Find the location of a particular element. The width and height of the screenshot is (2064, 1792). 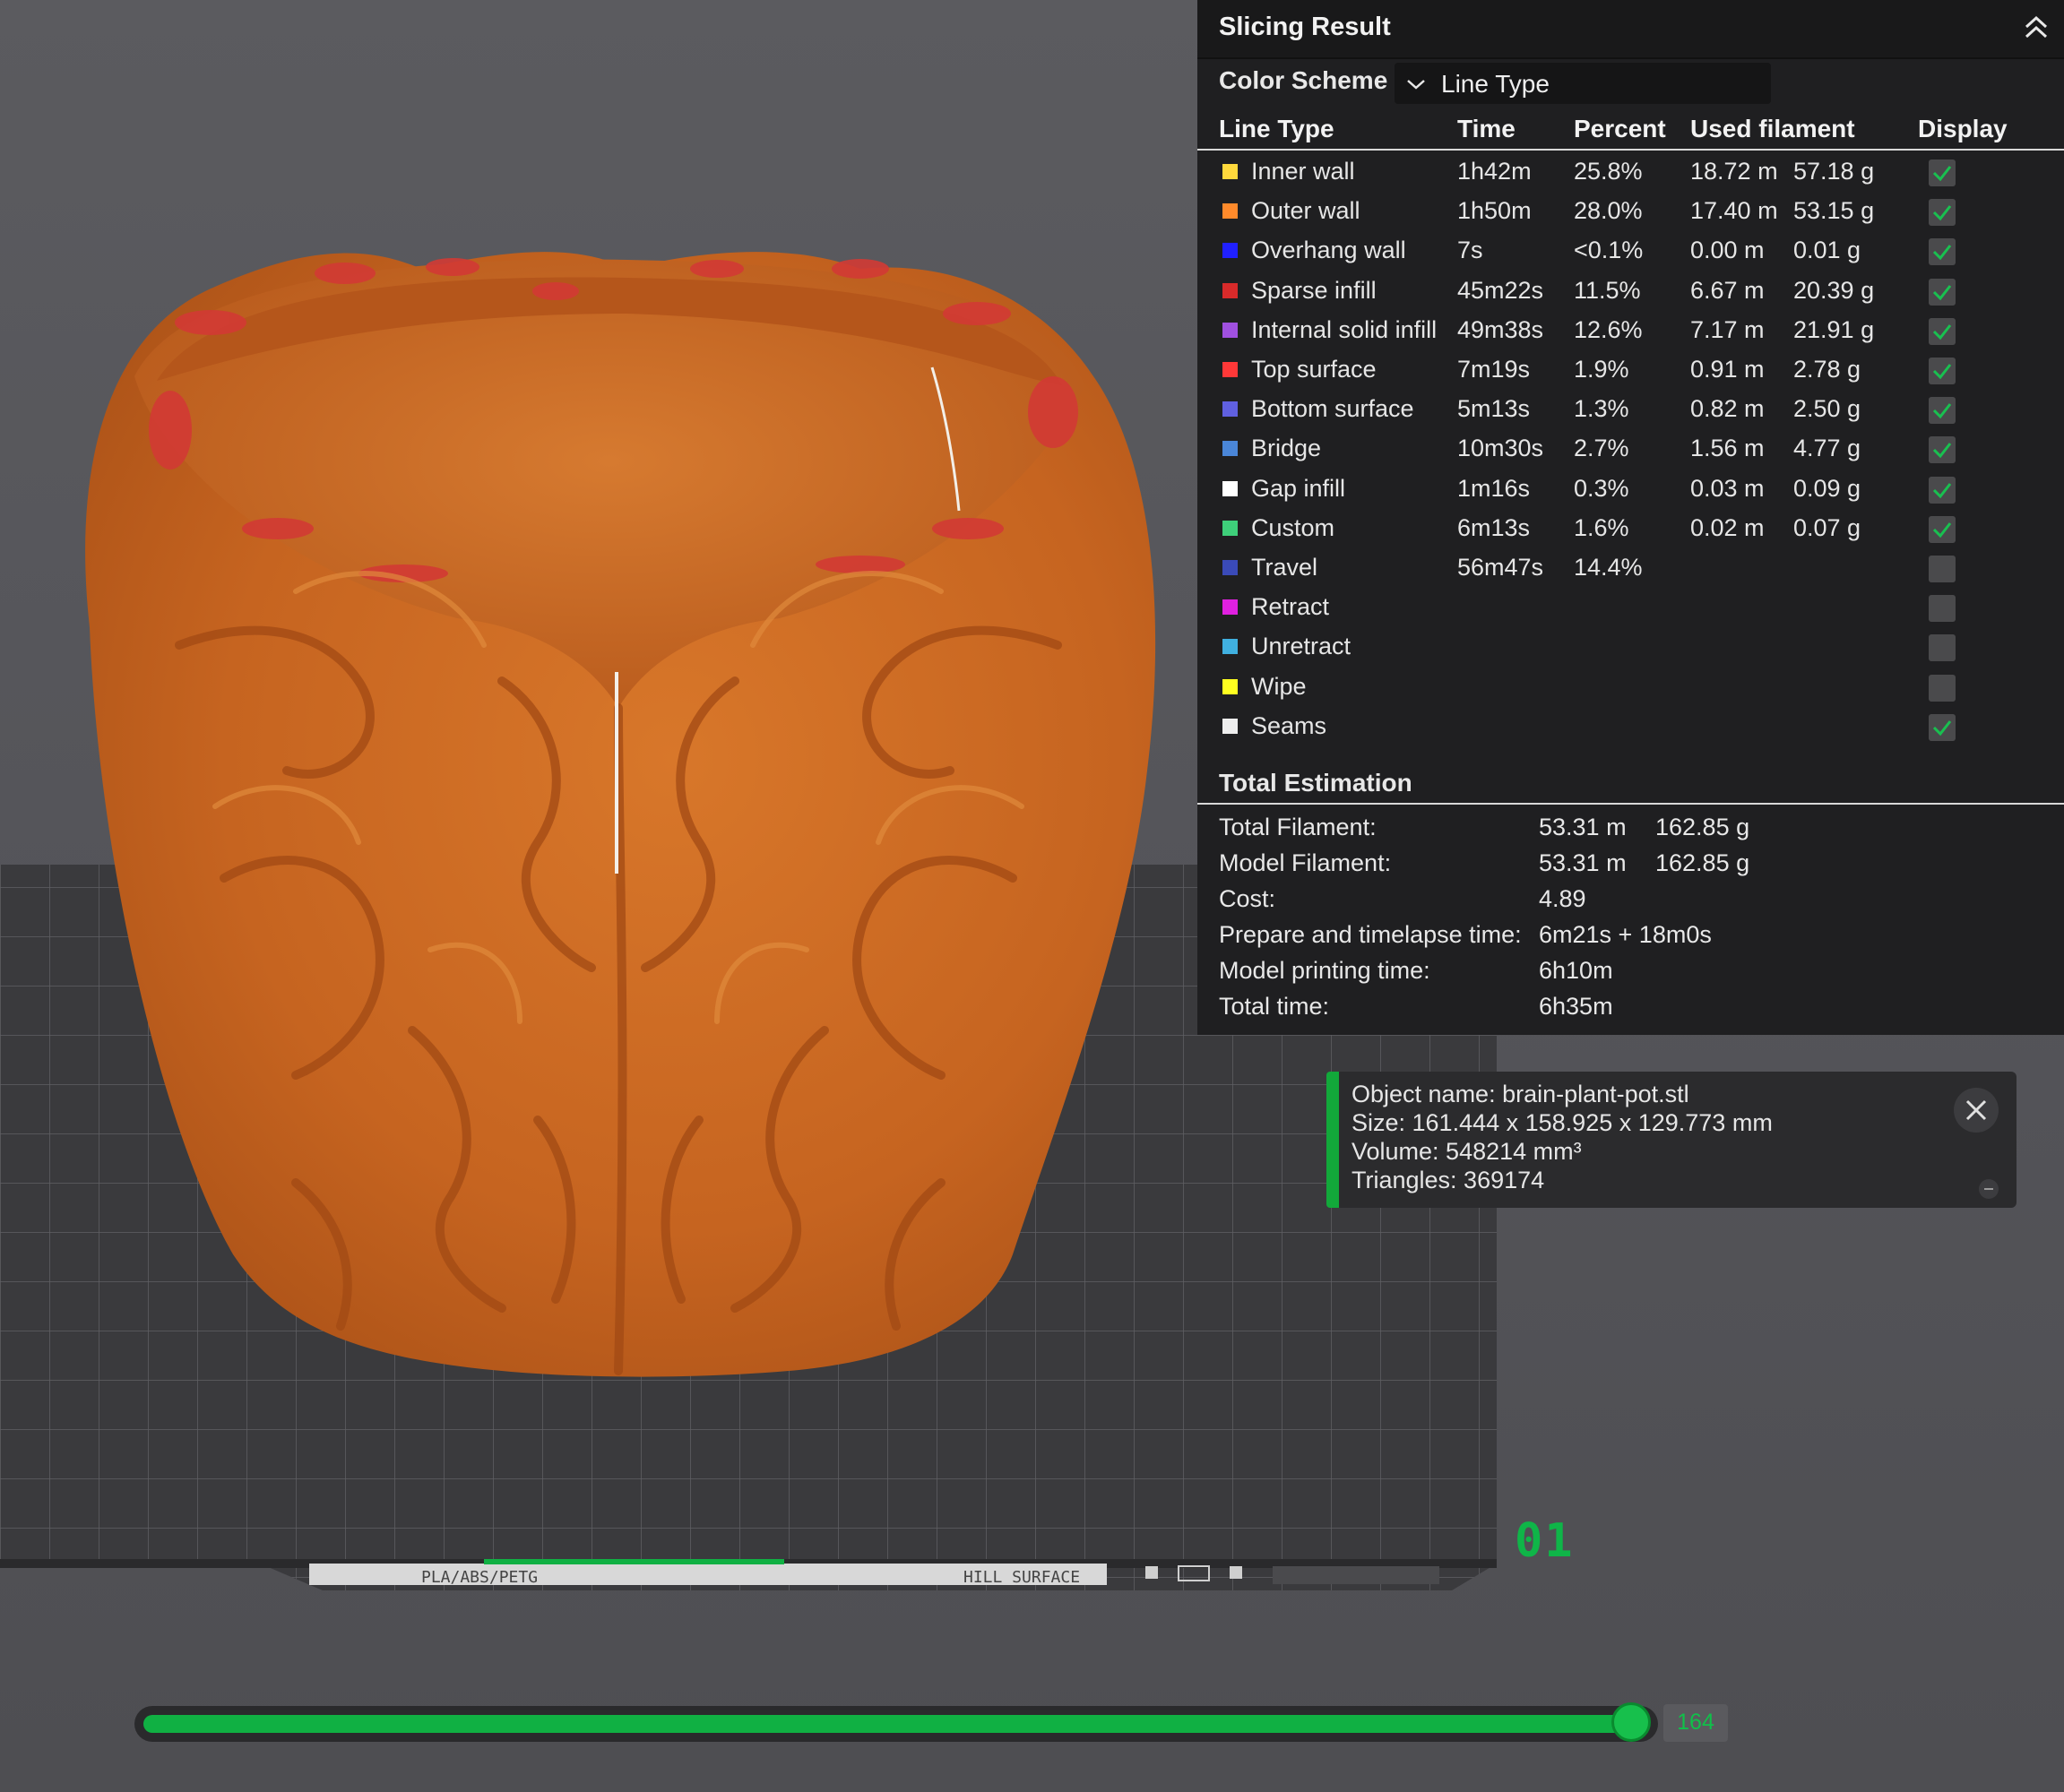

line-type-percent: <0.1% is located at coordinates (1609, 251).